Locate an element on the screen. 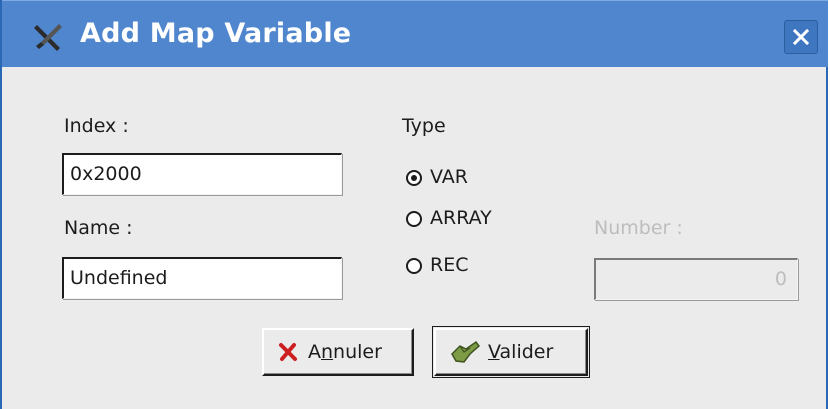  ok-label: Valider is located at coordinates (521, 352).